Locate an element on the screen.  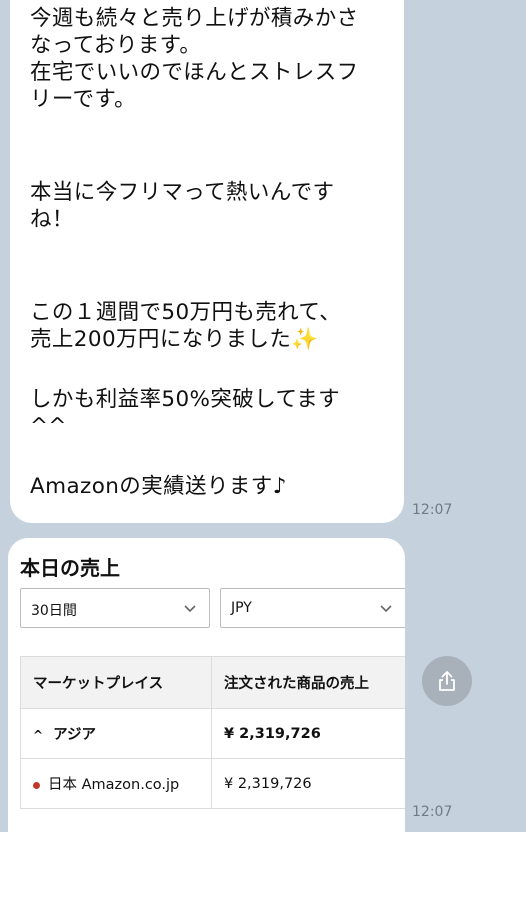
marketplace-name: 日本 Amazon.co.jp is located at coordinates (114, 785).